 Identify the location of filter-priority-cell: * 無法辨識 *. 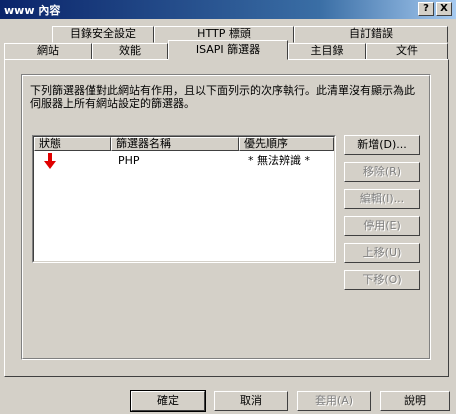
(279, 160).